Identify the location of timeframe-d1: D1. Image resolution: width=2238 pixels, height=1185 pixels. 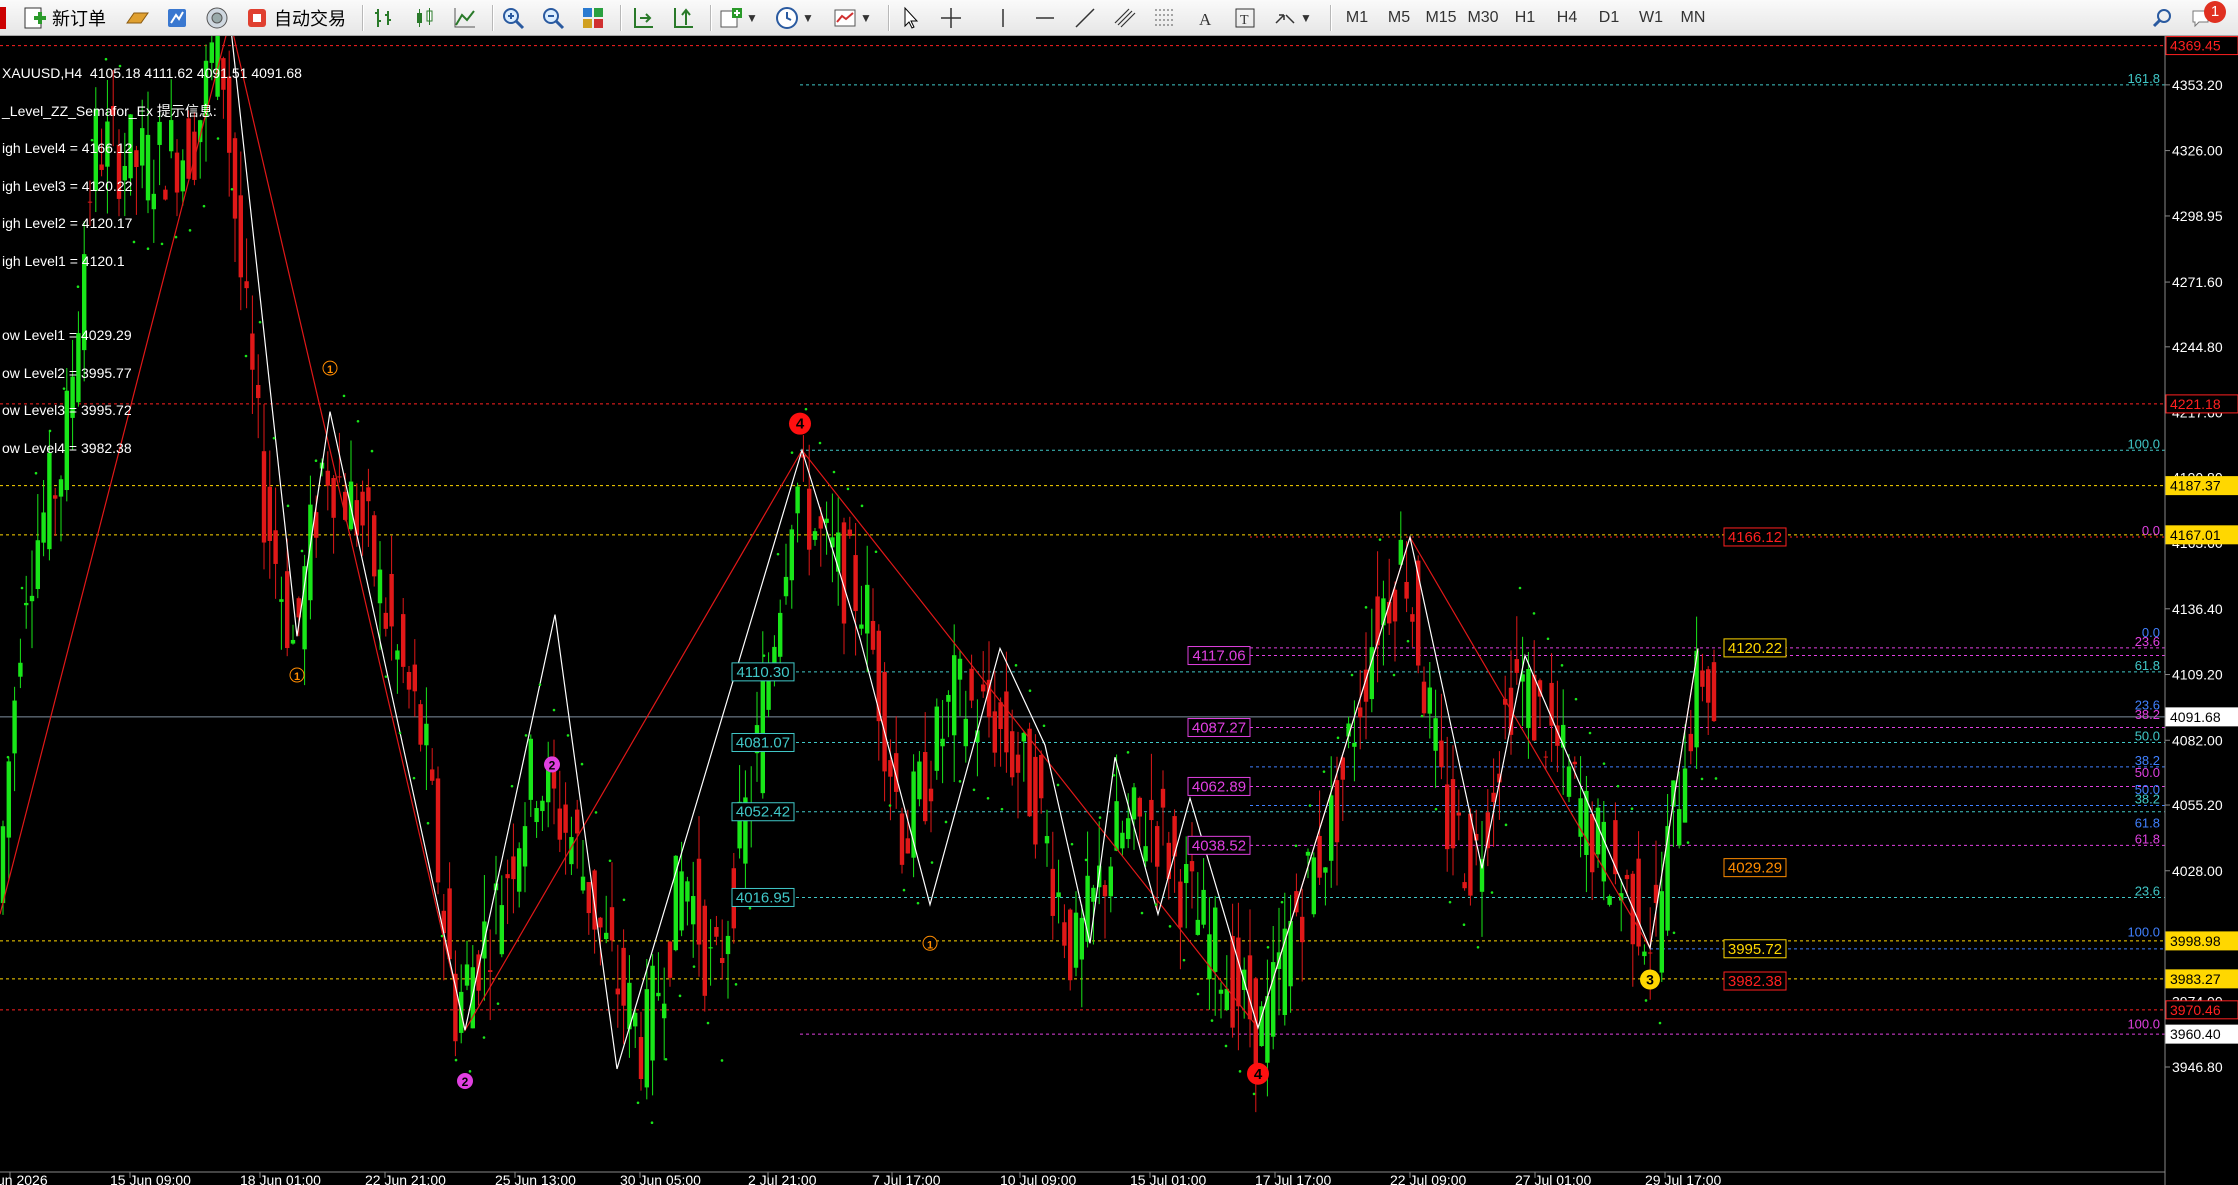
(1609, 18).